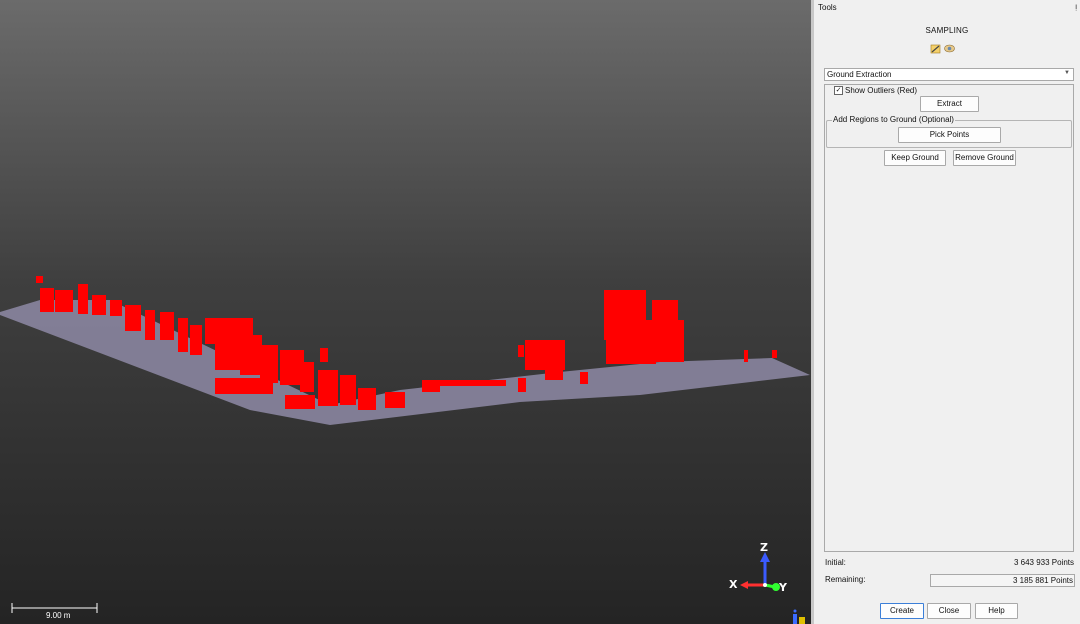 This screenshot has width=1080, height=624. I want to click on initial-label: Initial:, so click(835, 562).